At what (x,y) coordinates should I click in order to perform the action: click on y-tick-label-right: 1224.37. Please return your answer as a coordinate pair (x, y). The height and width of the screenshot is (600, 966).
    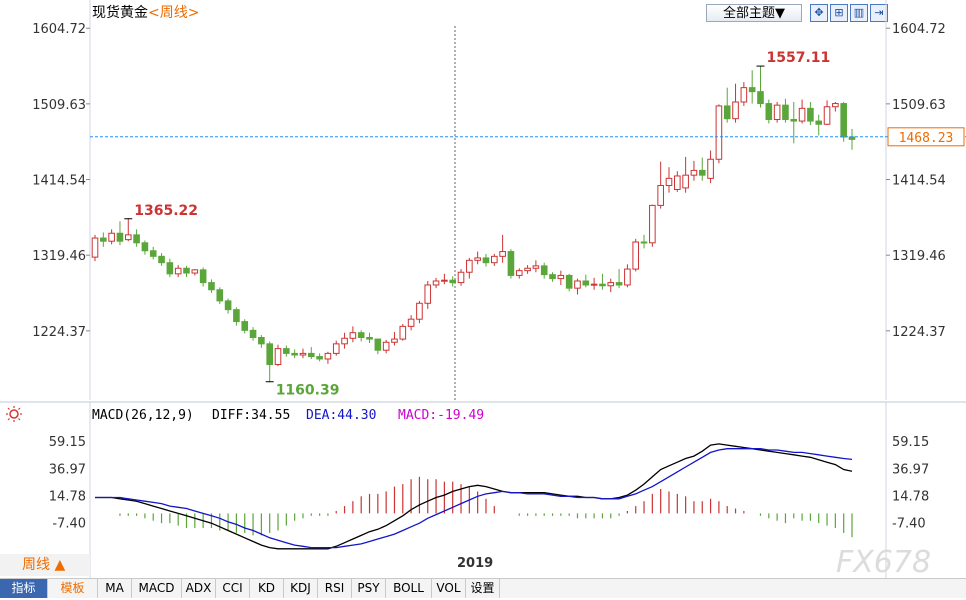
    Looking at the image, I should click on (919, 332).